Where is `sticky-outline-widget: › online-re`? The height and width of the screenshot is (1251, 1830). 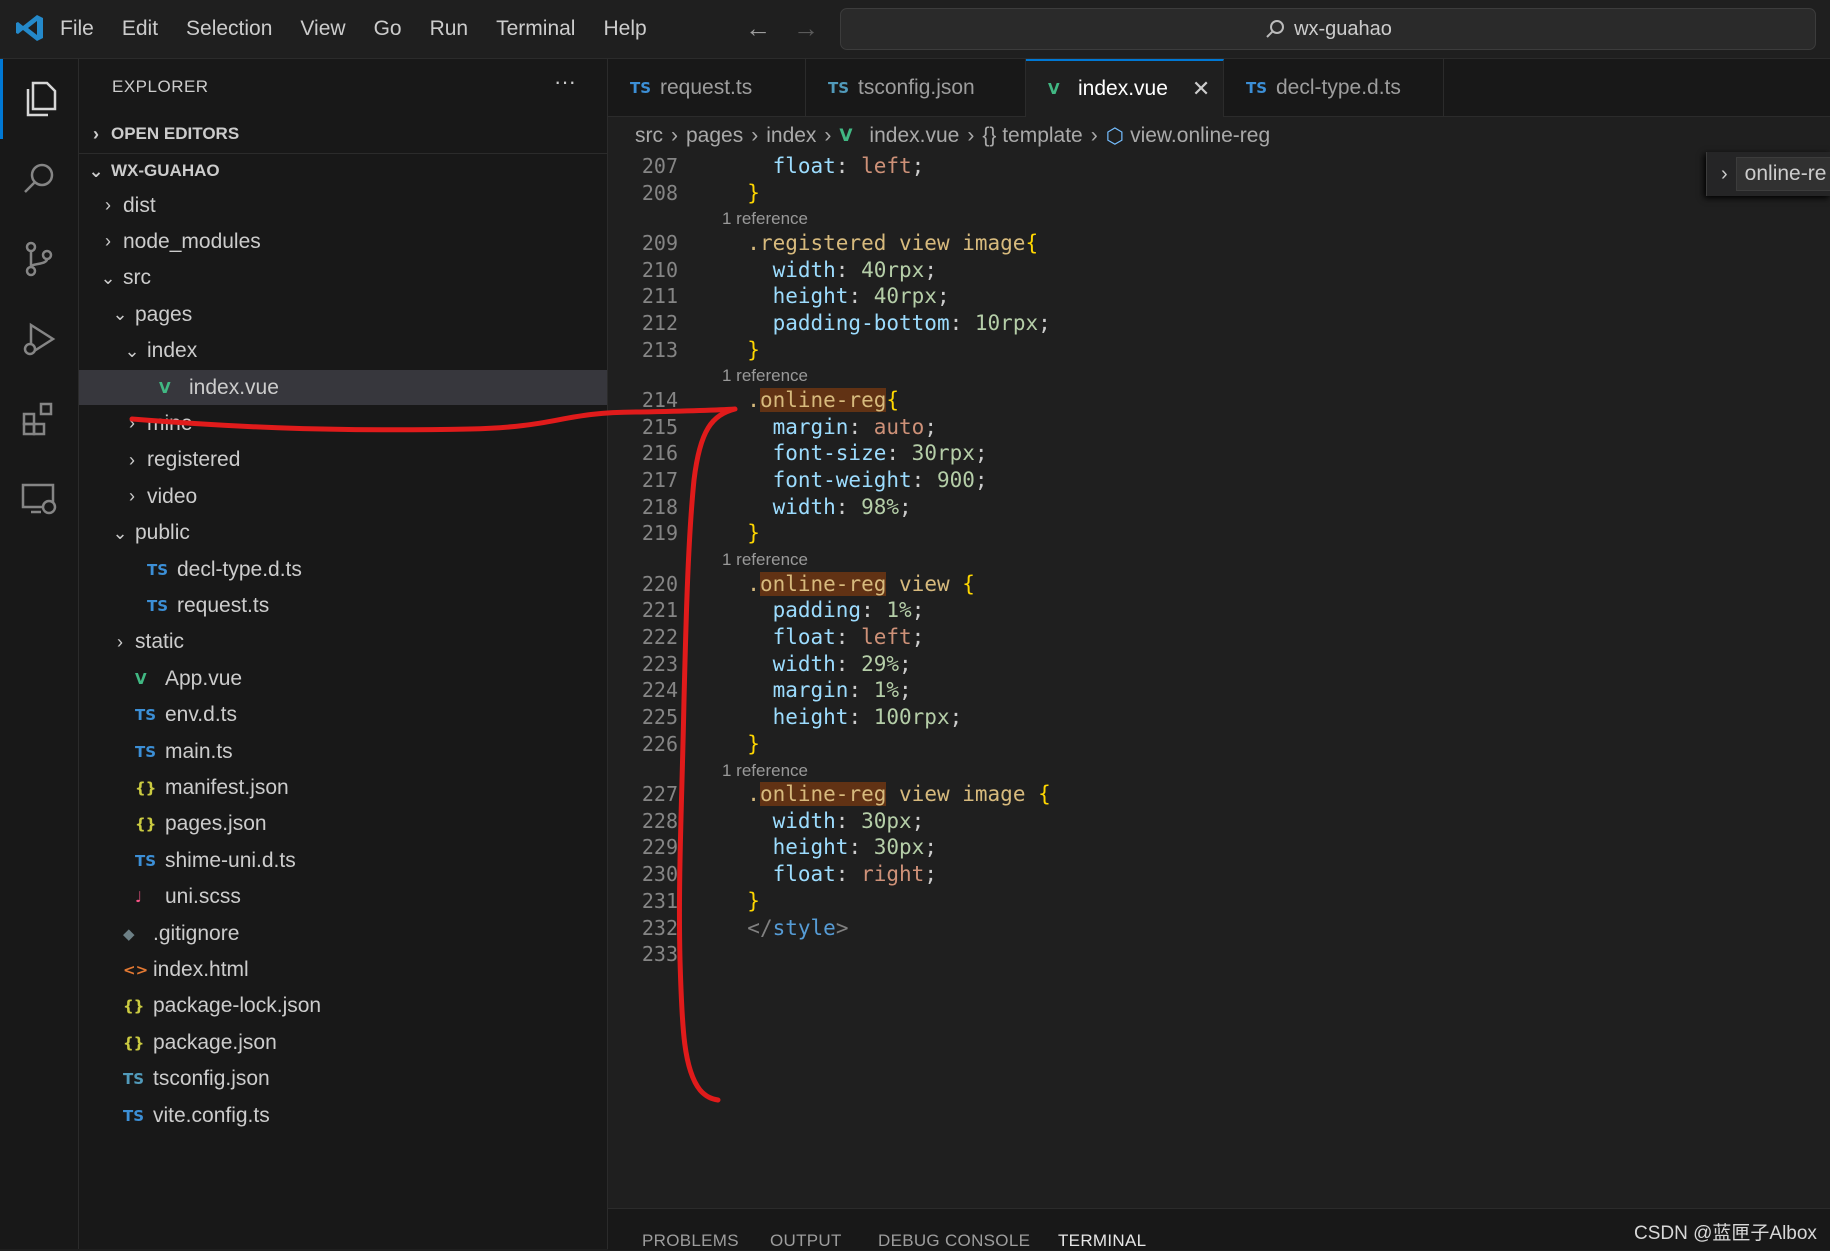
sticky-outline-widget: › online-re is located at coordinates (1768, 174).